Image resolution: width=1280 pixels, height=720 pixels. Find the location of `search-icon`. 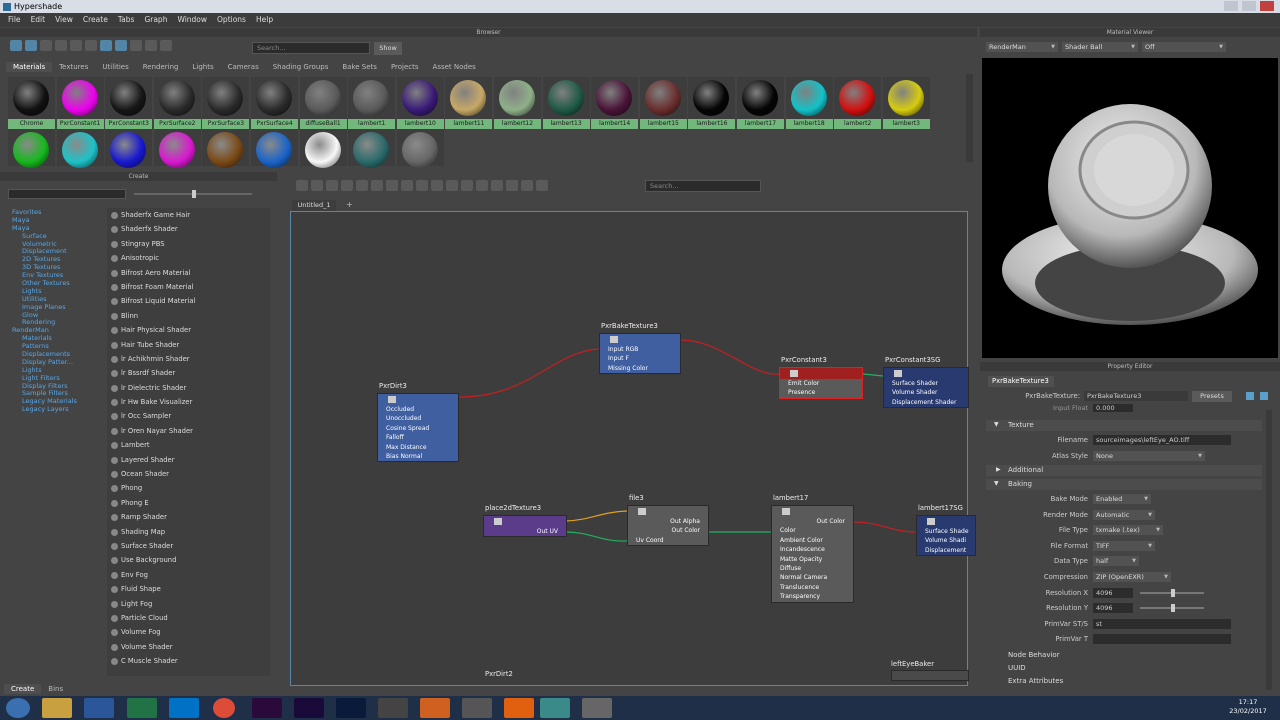

search-icon is located at coordinates (482, 185).